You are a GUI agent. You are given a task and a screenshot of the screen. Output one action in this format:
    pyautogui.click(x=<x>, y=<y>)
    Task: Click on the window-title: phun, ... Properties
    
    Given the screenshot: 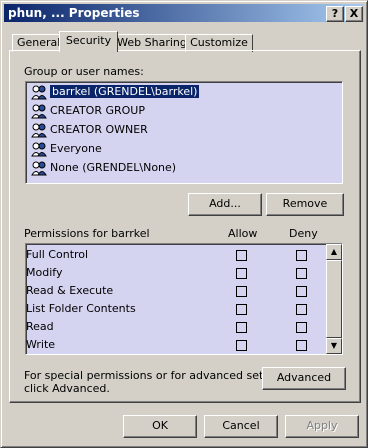 What is the action you would take?
    pyautogui.click(x=74, y=13)
    